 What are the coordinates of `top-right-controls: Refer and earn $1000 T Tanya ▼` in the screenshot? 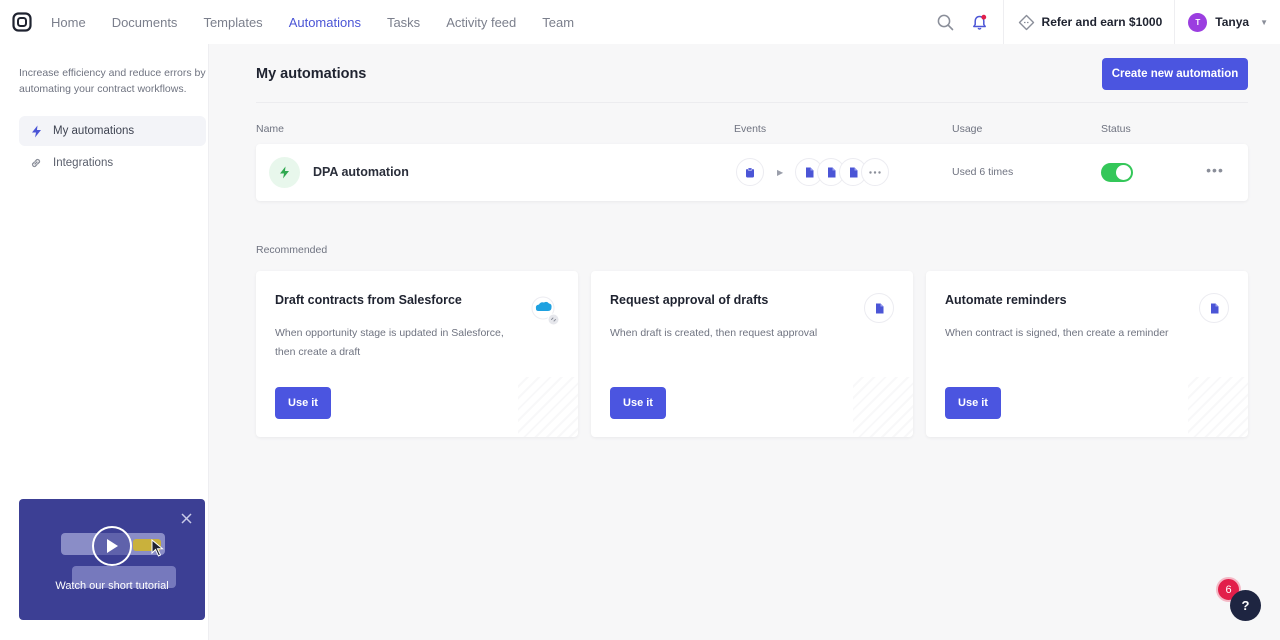 It's located at (1104, 22).